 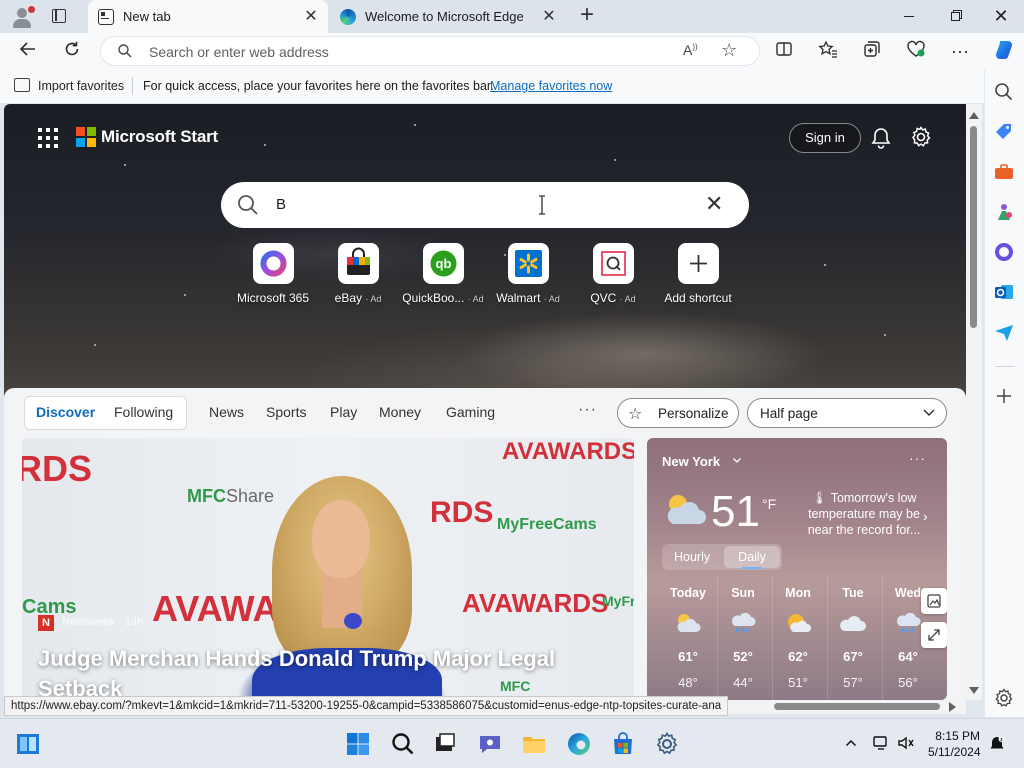 I want to click on search-input: B, so click(x=281, y=204).